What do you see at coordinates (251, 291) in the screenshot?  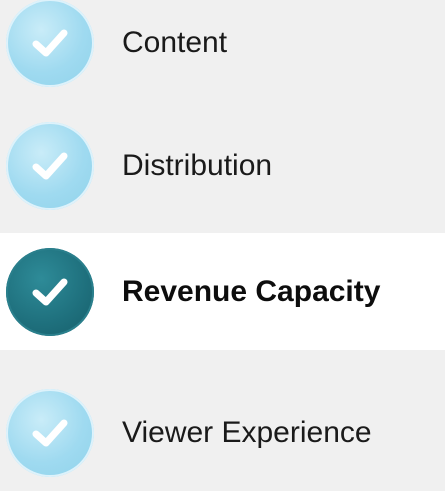 I see `checklist-item-label: Revenue Capacity` at bounding box center [251, 291].